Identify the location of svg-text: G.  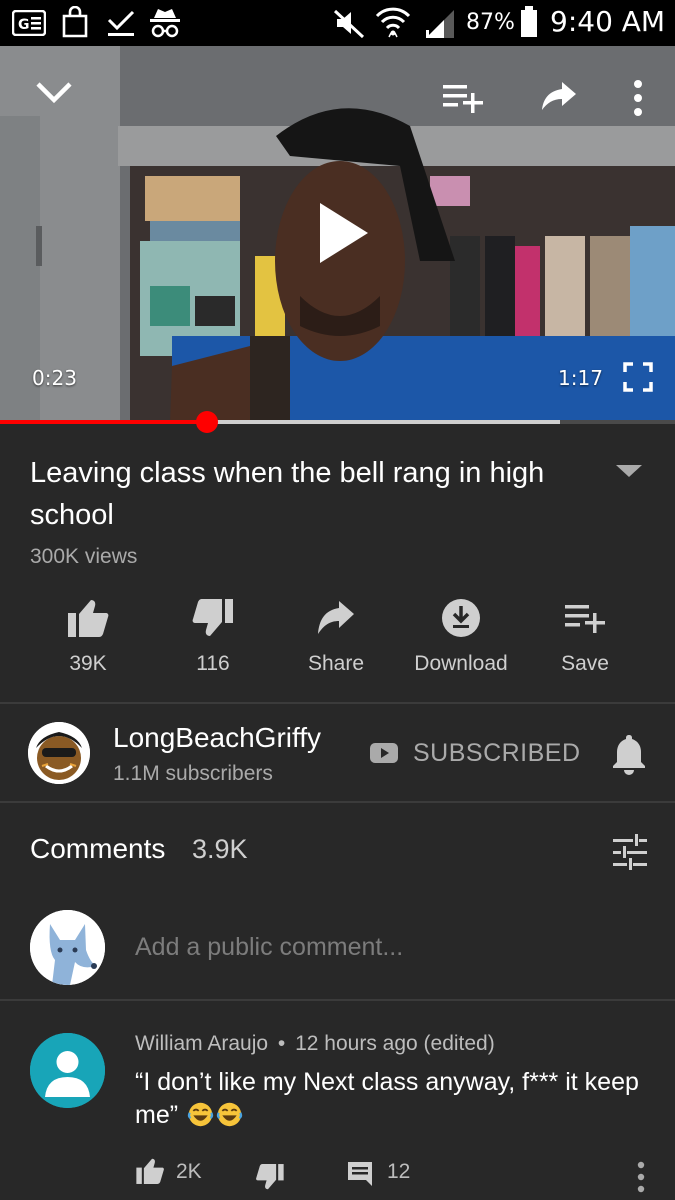
(24, 25).